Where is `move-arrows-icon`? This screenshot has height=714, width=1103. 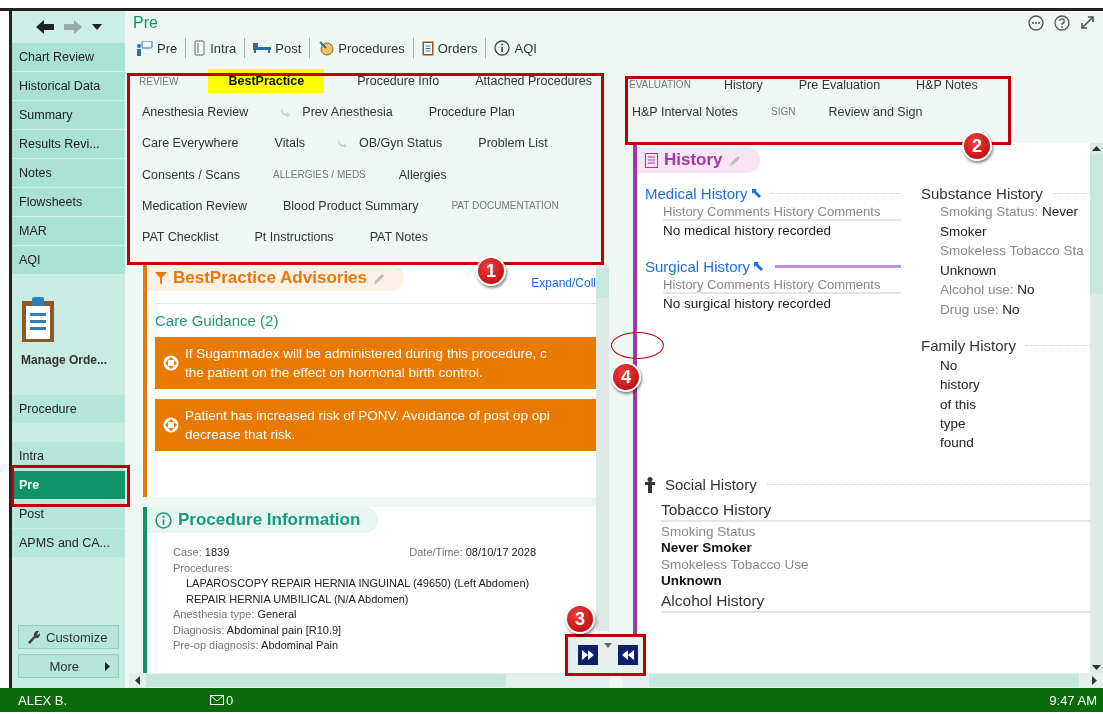
move-arrows-icon is located at coordinates (171, 363).